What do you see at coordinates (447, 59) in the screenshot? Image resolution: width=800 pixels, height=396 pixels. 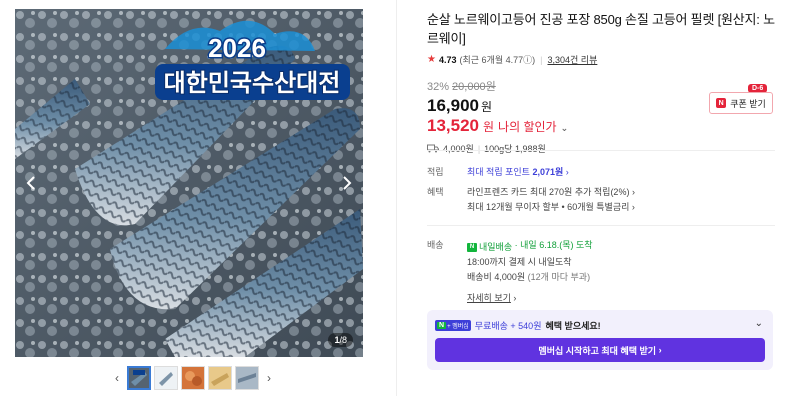 I see `rating-score: 4.73` at bounding box center [447, 59].